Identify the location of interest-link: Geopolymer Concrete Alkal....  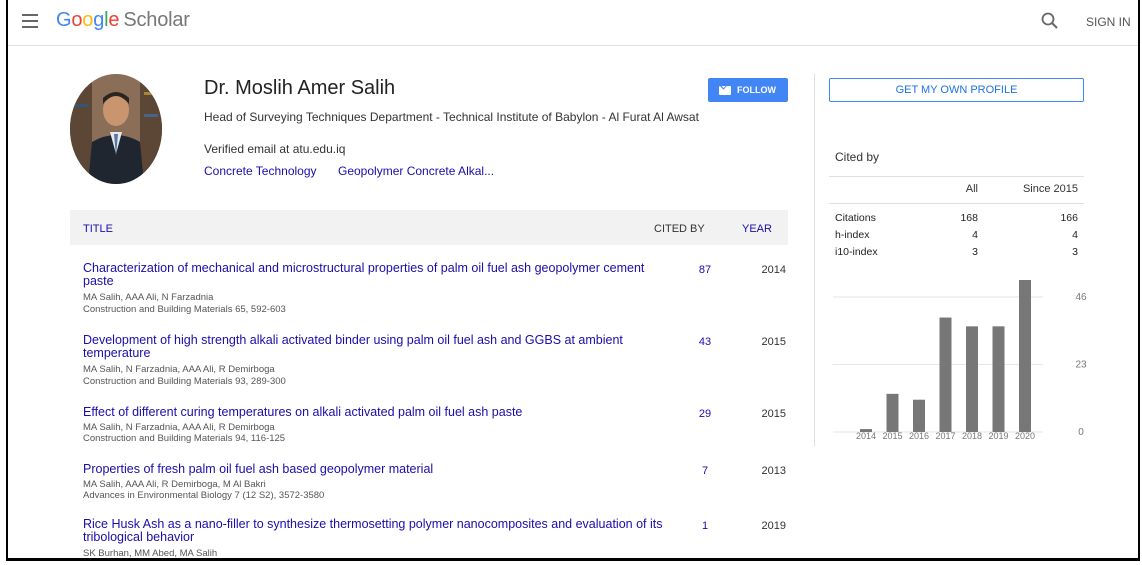
(416, 171).